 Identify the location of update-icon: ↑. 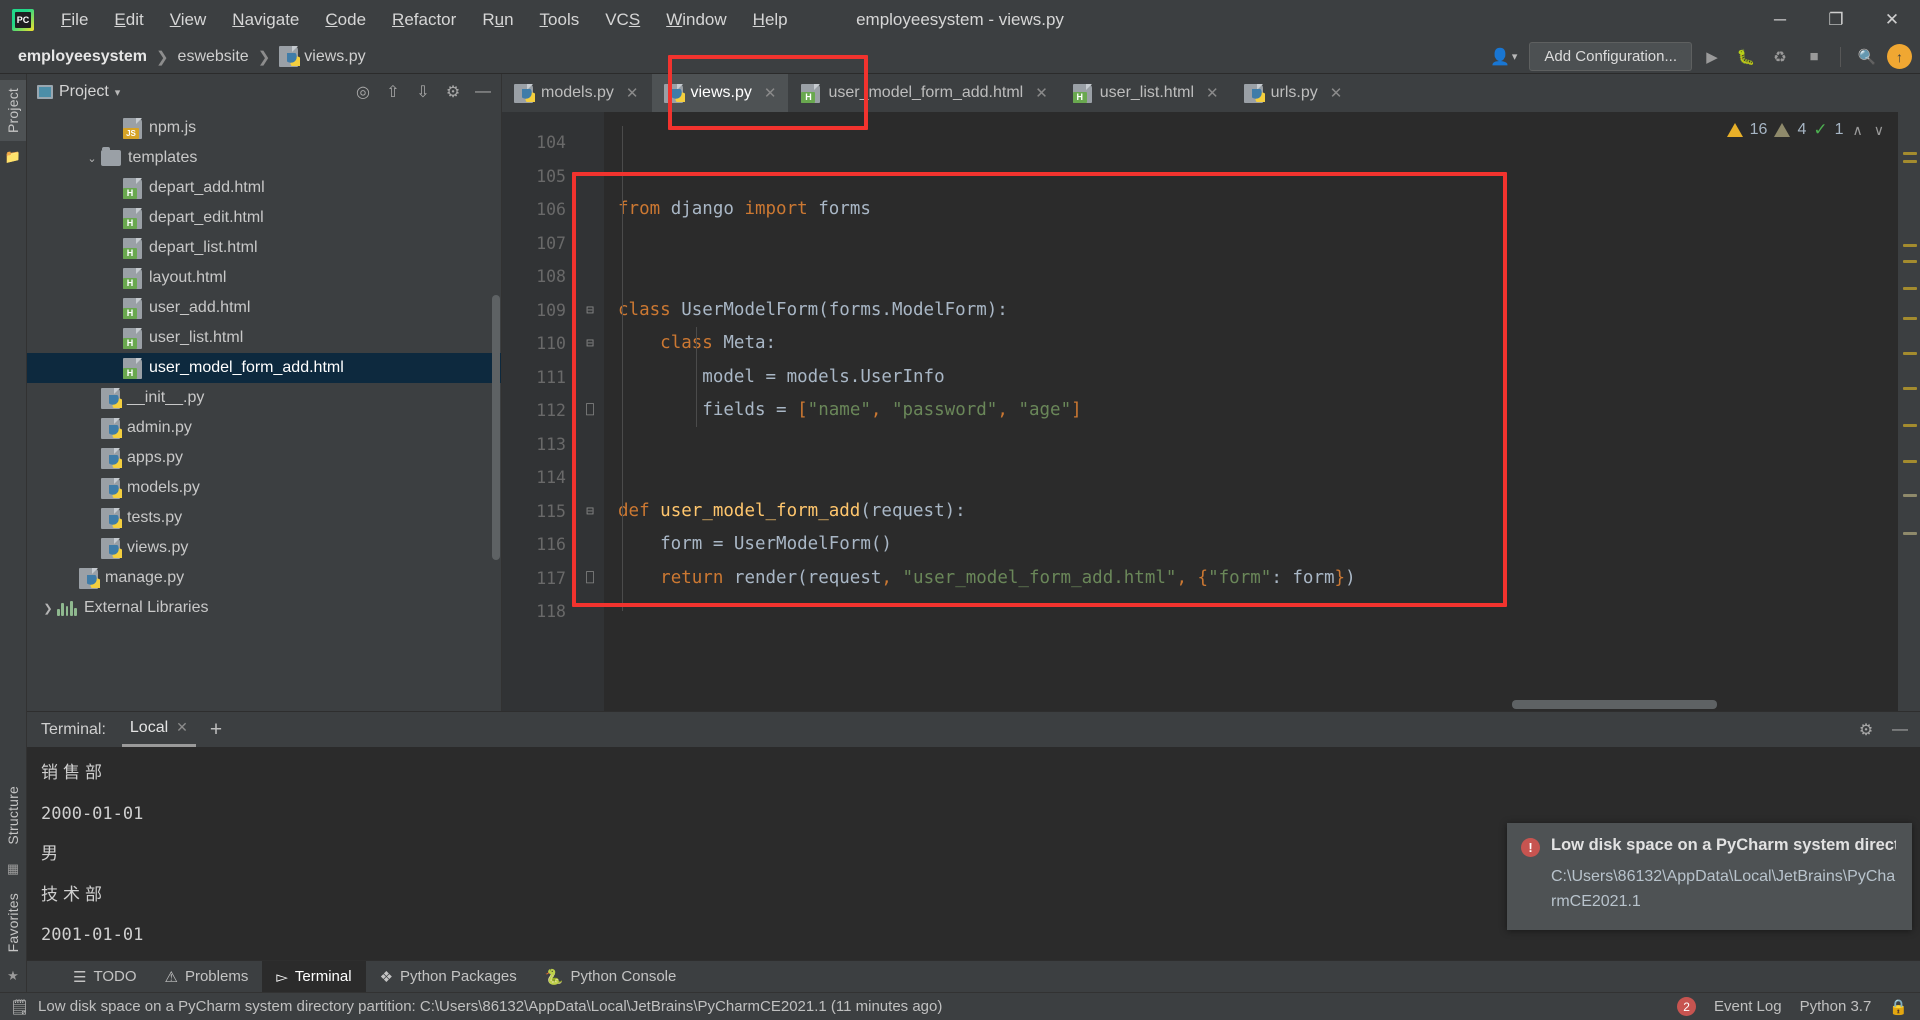
(1899, 56).